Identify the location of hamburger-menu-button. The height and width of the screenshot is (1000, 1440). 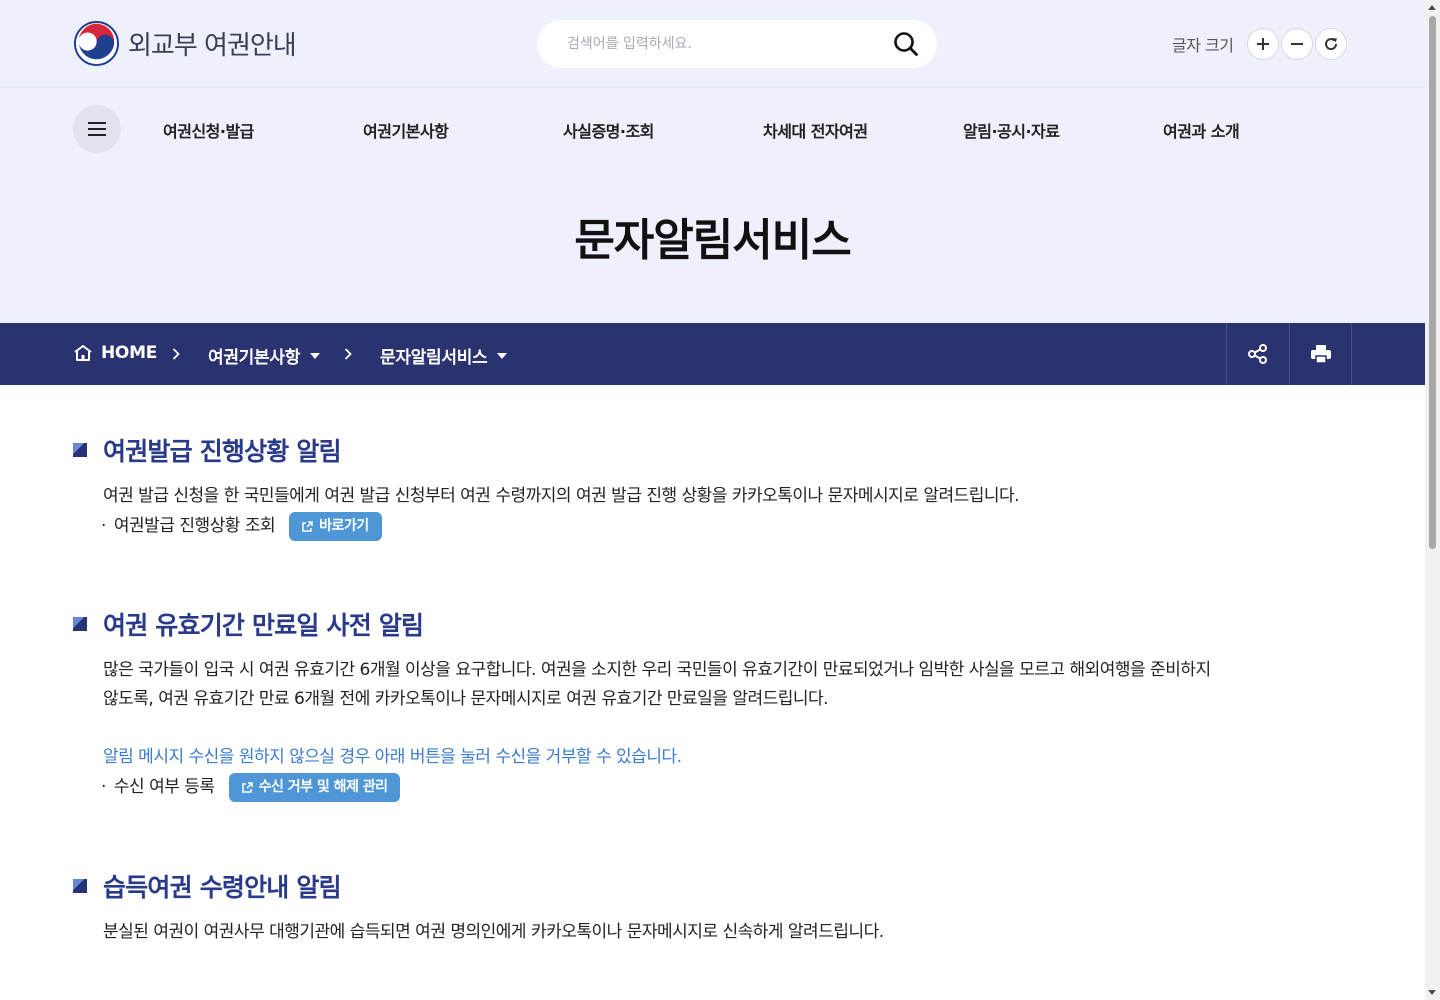
(97, 129).